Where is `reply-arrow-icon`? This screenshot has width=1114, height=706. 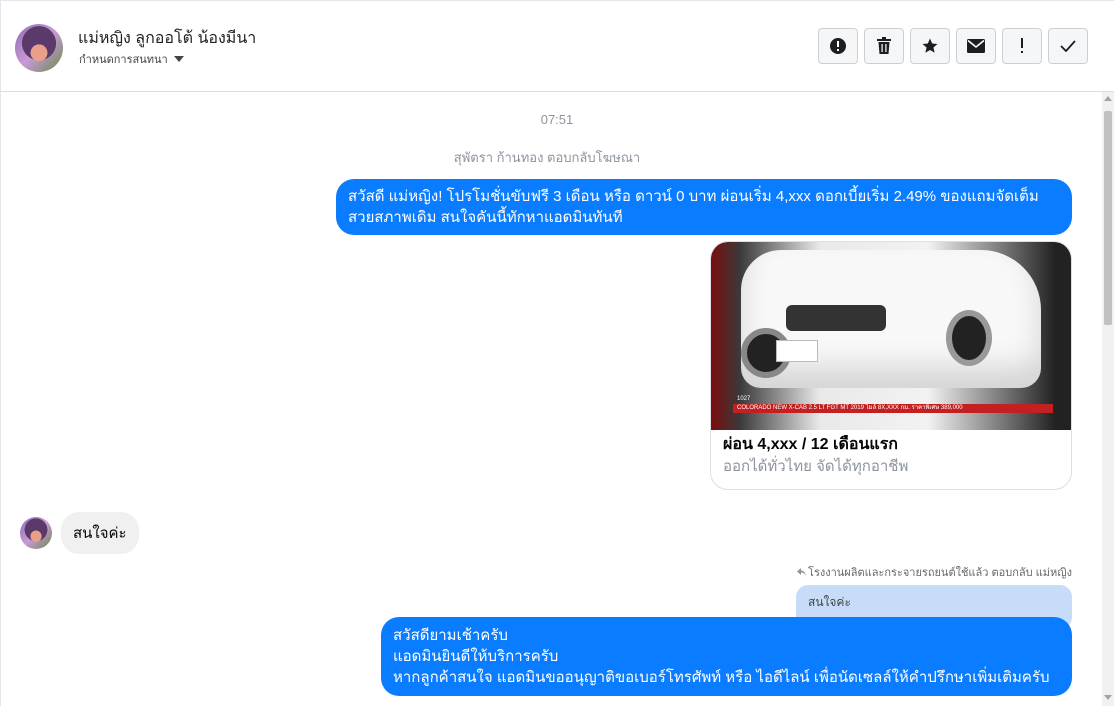
reply-arrow-icon is located at coordinates (802, 572).